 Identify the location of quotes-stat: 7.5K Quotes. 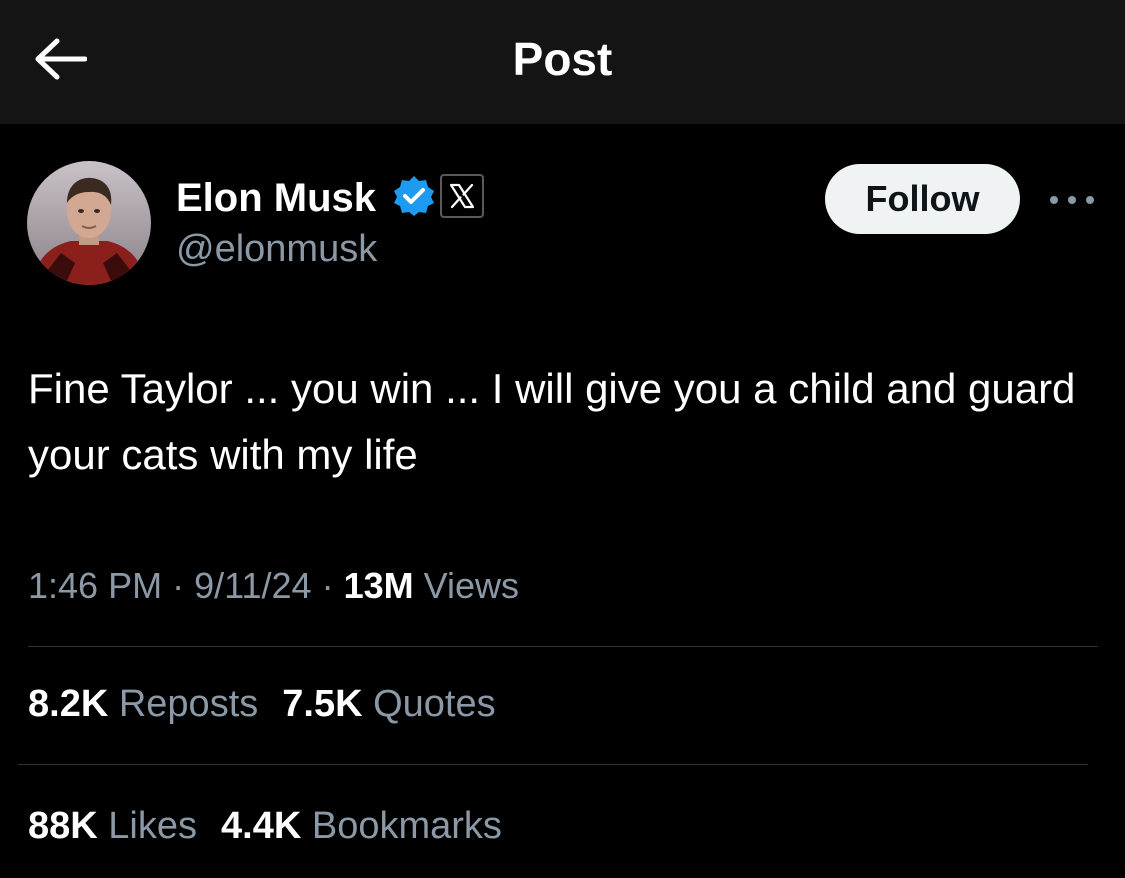
(388, 704).